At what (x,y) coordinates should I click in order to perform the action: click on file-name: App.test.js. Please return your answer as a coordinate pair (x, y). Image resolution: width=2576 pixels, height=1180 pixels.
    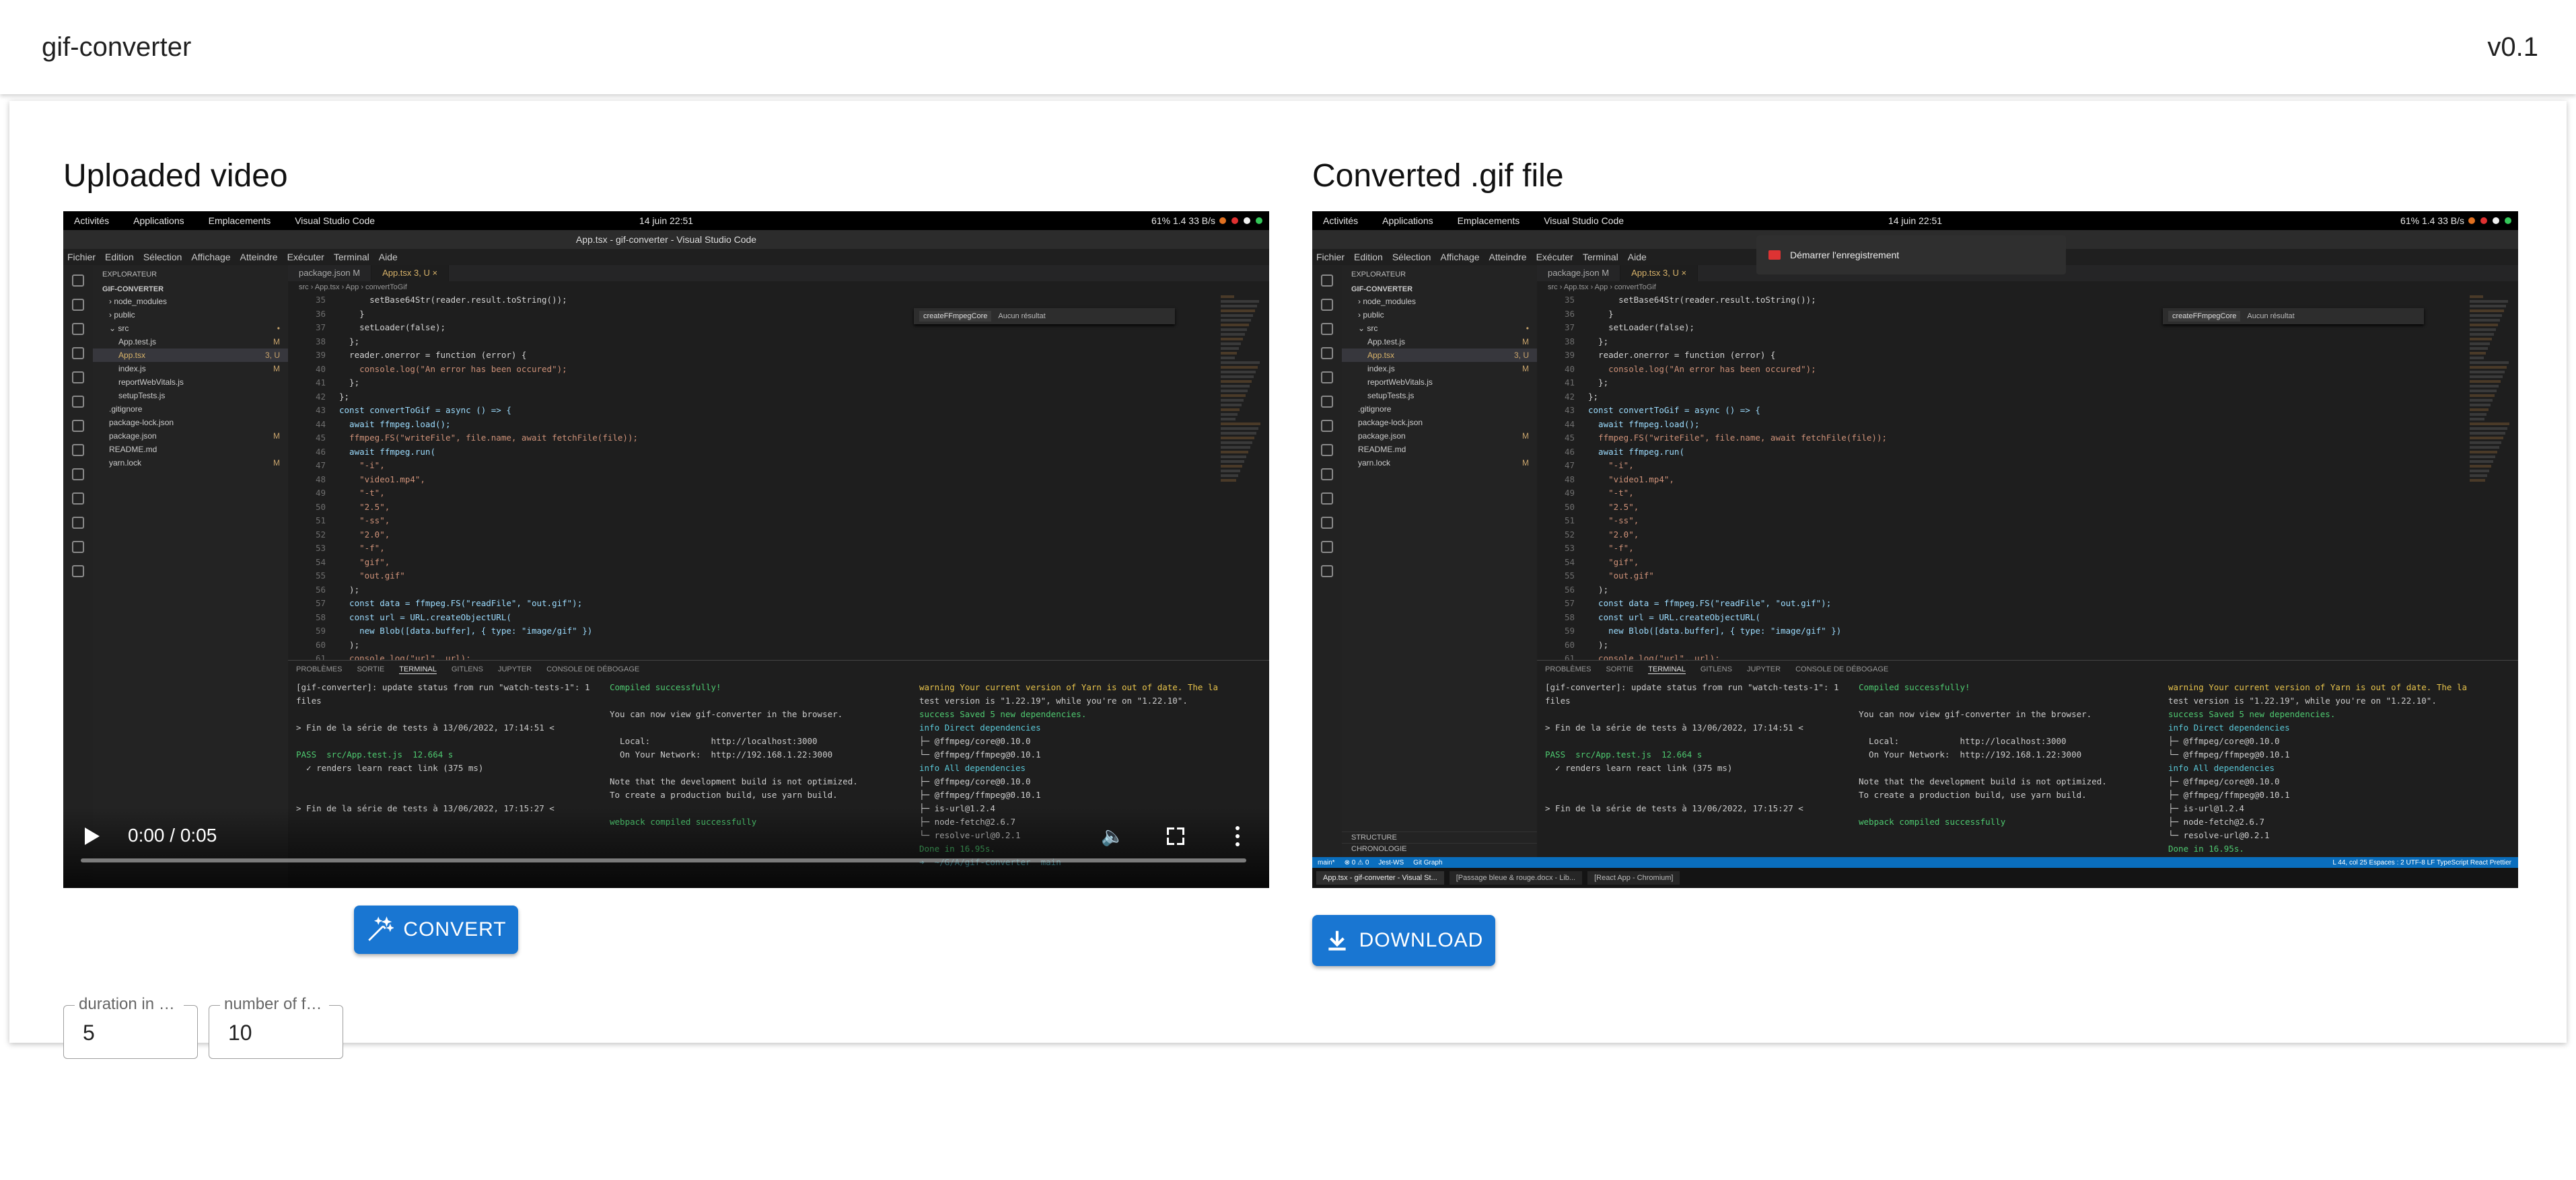
    Looking at the image, I should click on (1386, 341).